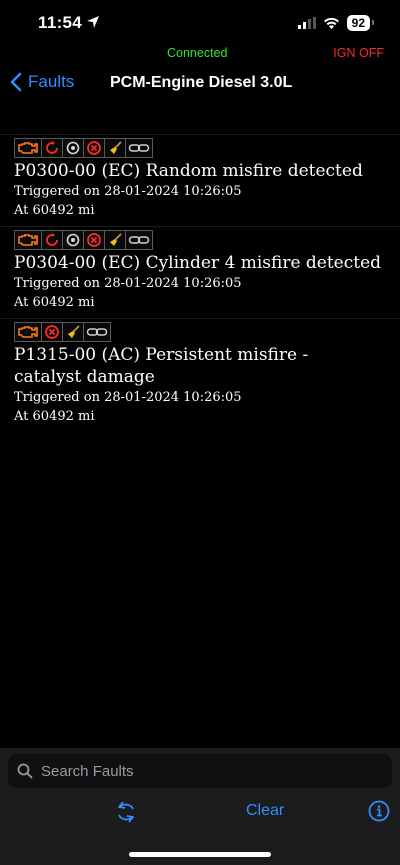 This screenshot has height=865, width=400. What do you see at coordinates (200, 854) in the screenshot?
I see `home-indicator` at bounding box center [200, 854].